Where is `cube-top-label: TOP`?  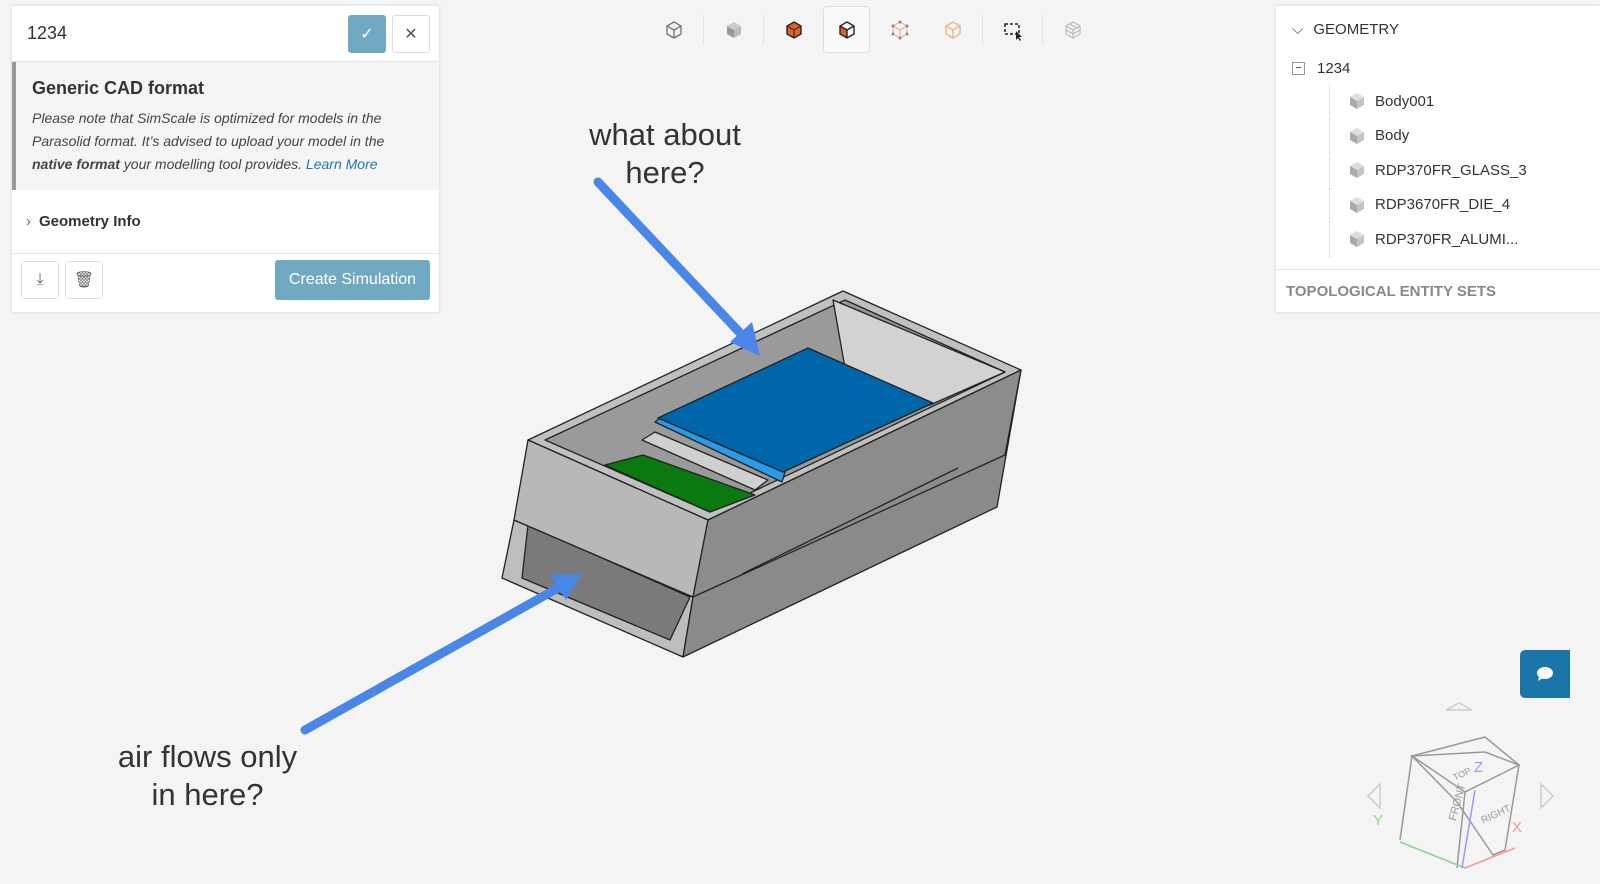 cube-top-label: TOP is located at coordinates (1462, 774).